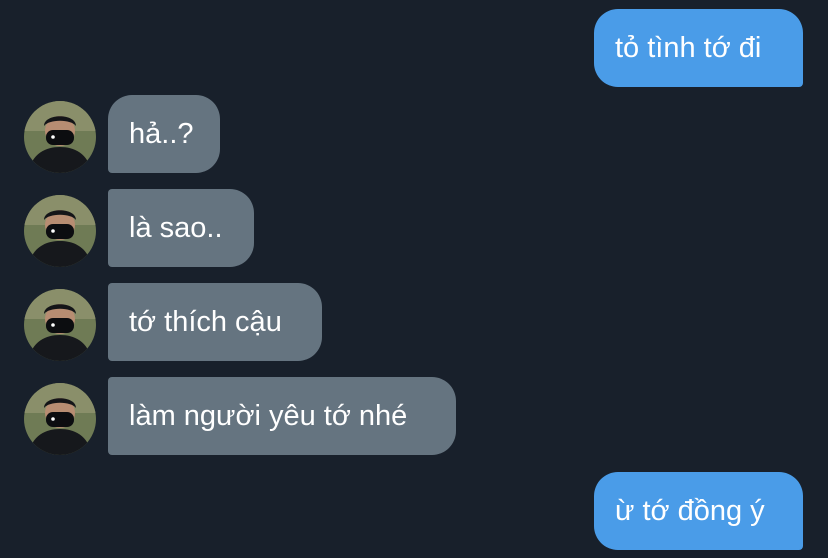  Describe the element at coordinates (215, 322) in the screenshot. I see `message-received-bubble: tớ thích cậu` at that location.